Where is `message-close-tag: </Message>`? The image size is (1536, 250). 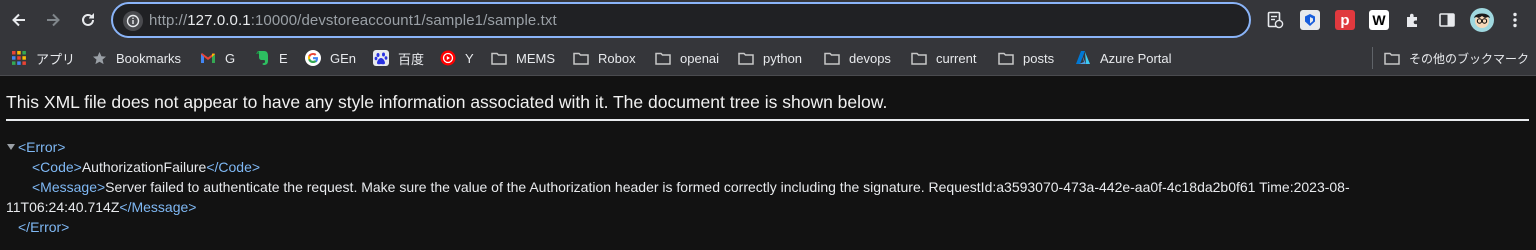
message-close-tag: </Message> is located at coordinates (158, 207).